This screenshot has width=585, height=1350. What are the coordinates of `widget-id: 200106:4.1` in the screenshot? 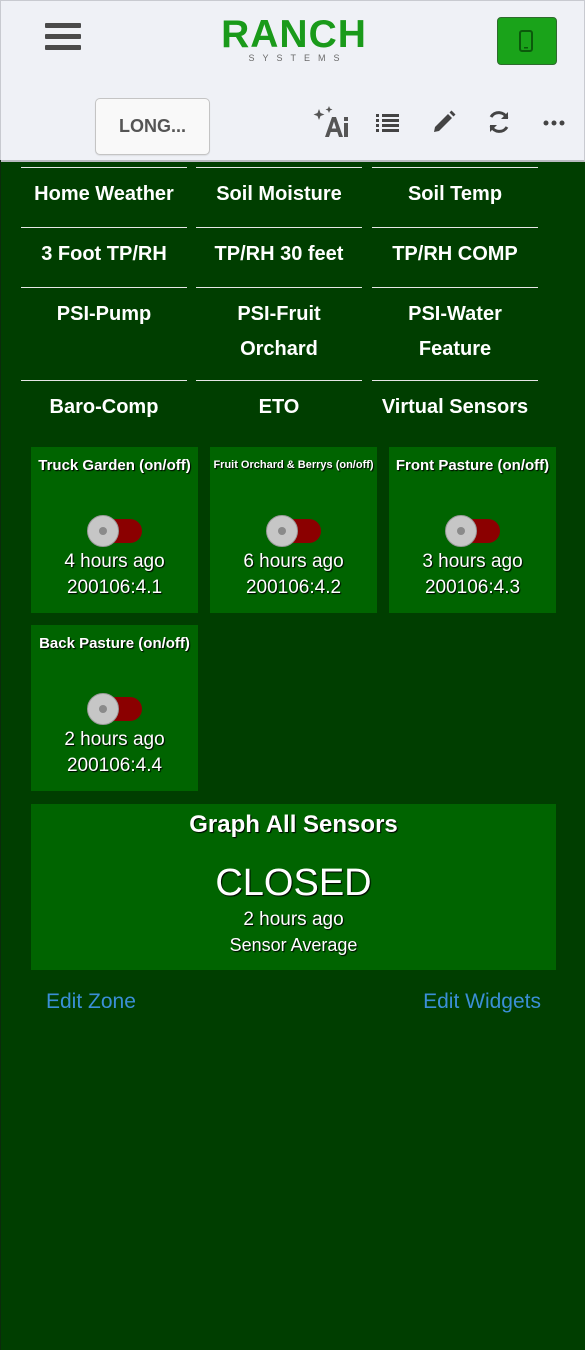 It's located at (114, 587).